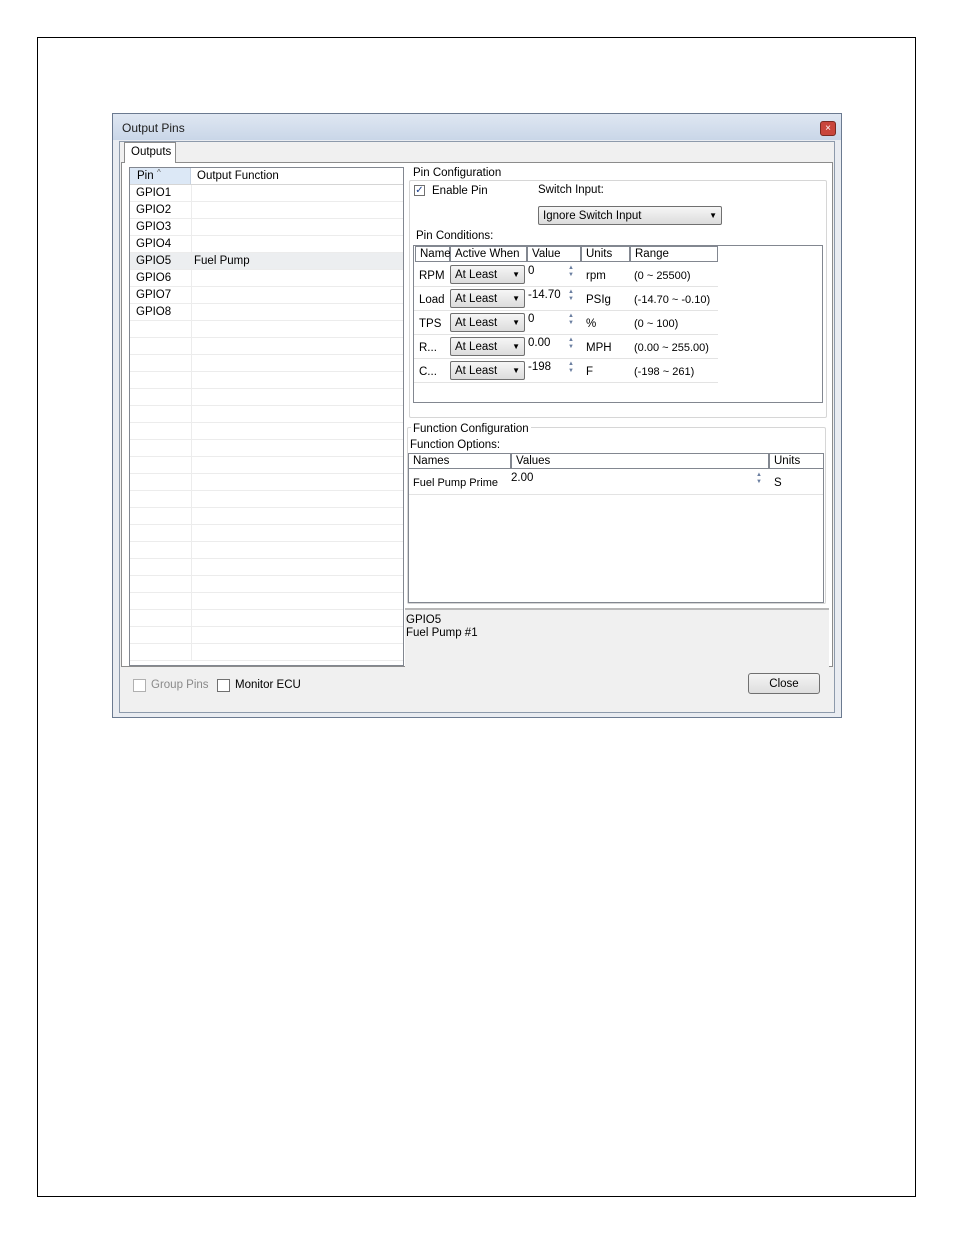 This screenshot has width=954, height=1235. I want to click on list-item-gpio4: GPIO4, so click(266, 244).